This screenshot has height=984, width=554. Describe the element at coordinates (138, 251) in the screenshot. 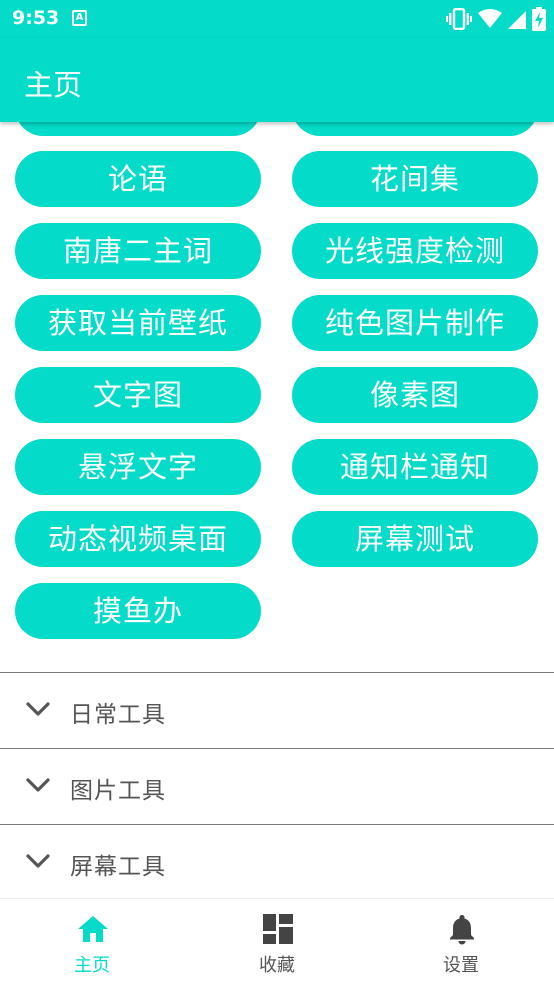

I see `tool-button: 南唐二主词` at that location.